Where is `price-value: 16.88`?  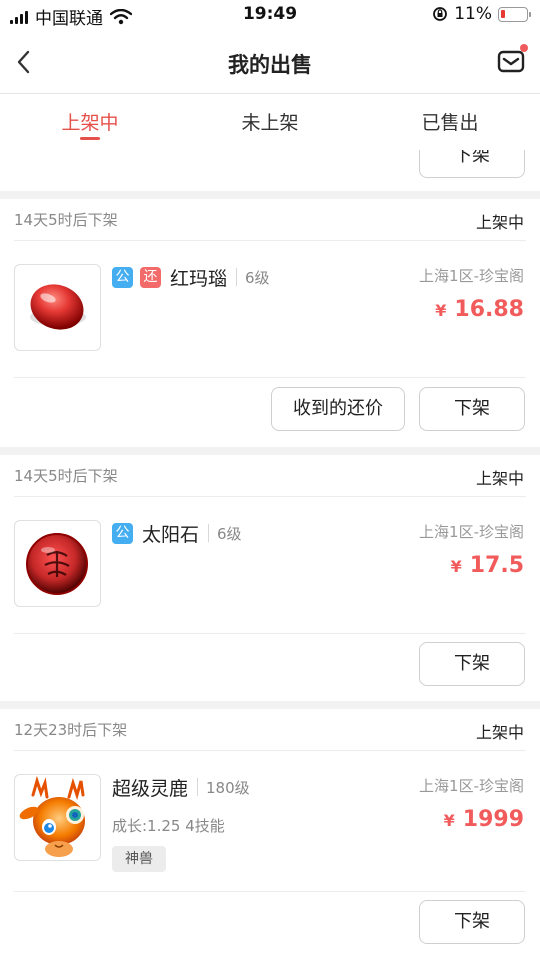
price-value: 16.88 is located at coordinates (489, 309).